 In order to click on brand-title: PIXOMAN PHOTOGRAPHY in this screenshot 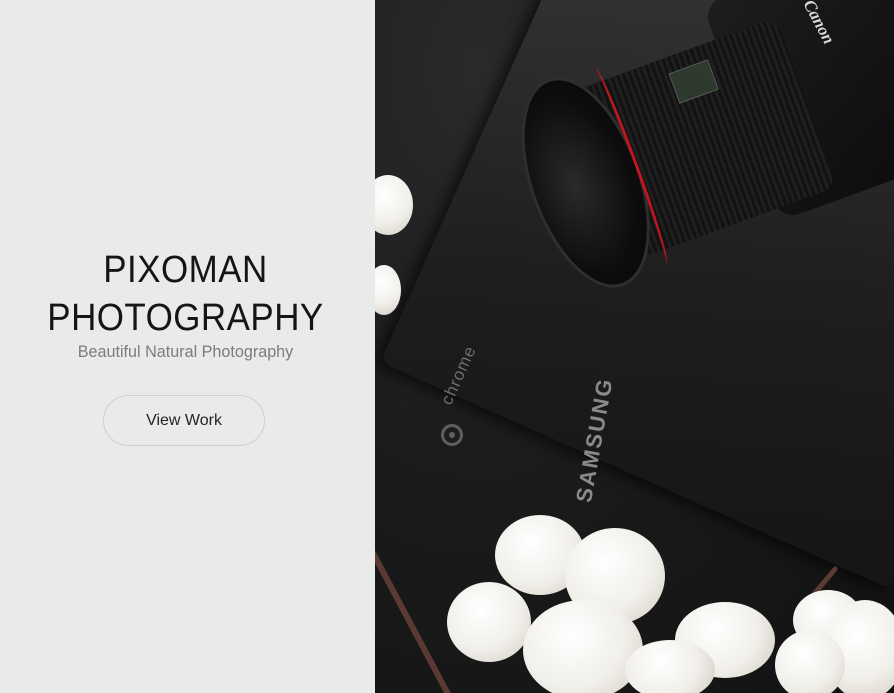, I will do `click(185, 294)`.